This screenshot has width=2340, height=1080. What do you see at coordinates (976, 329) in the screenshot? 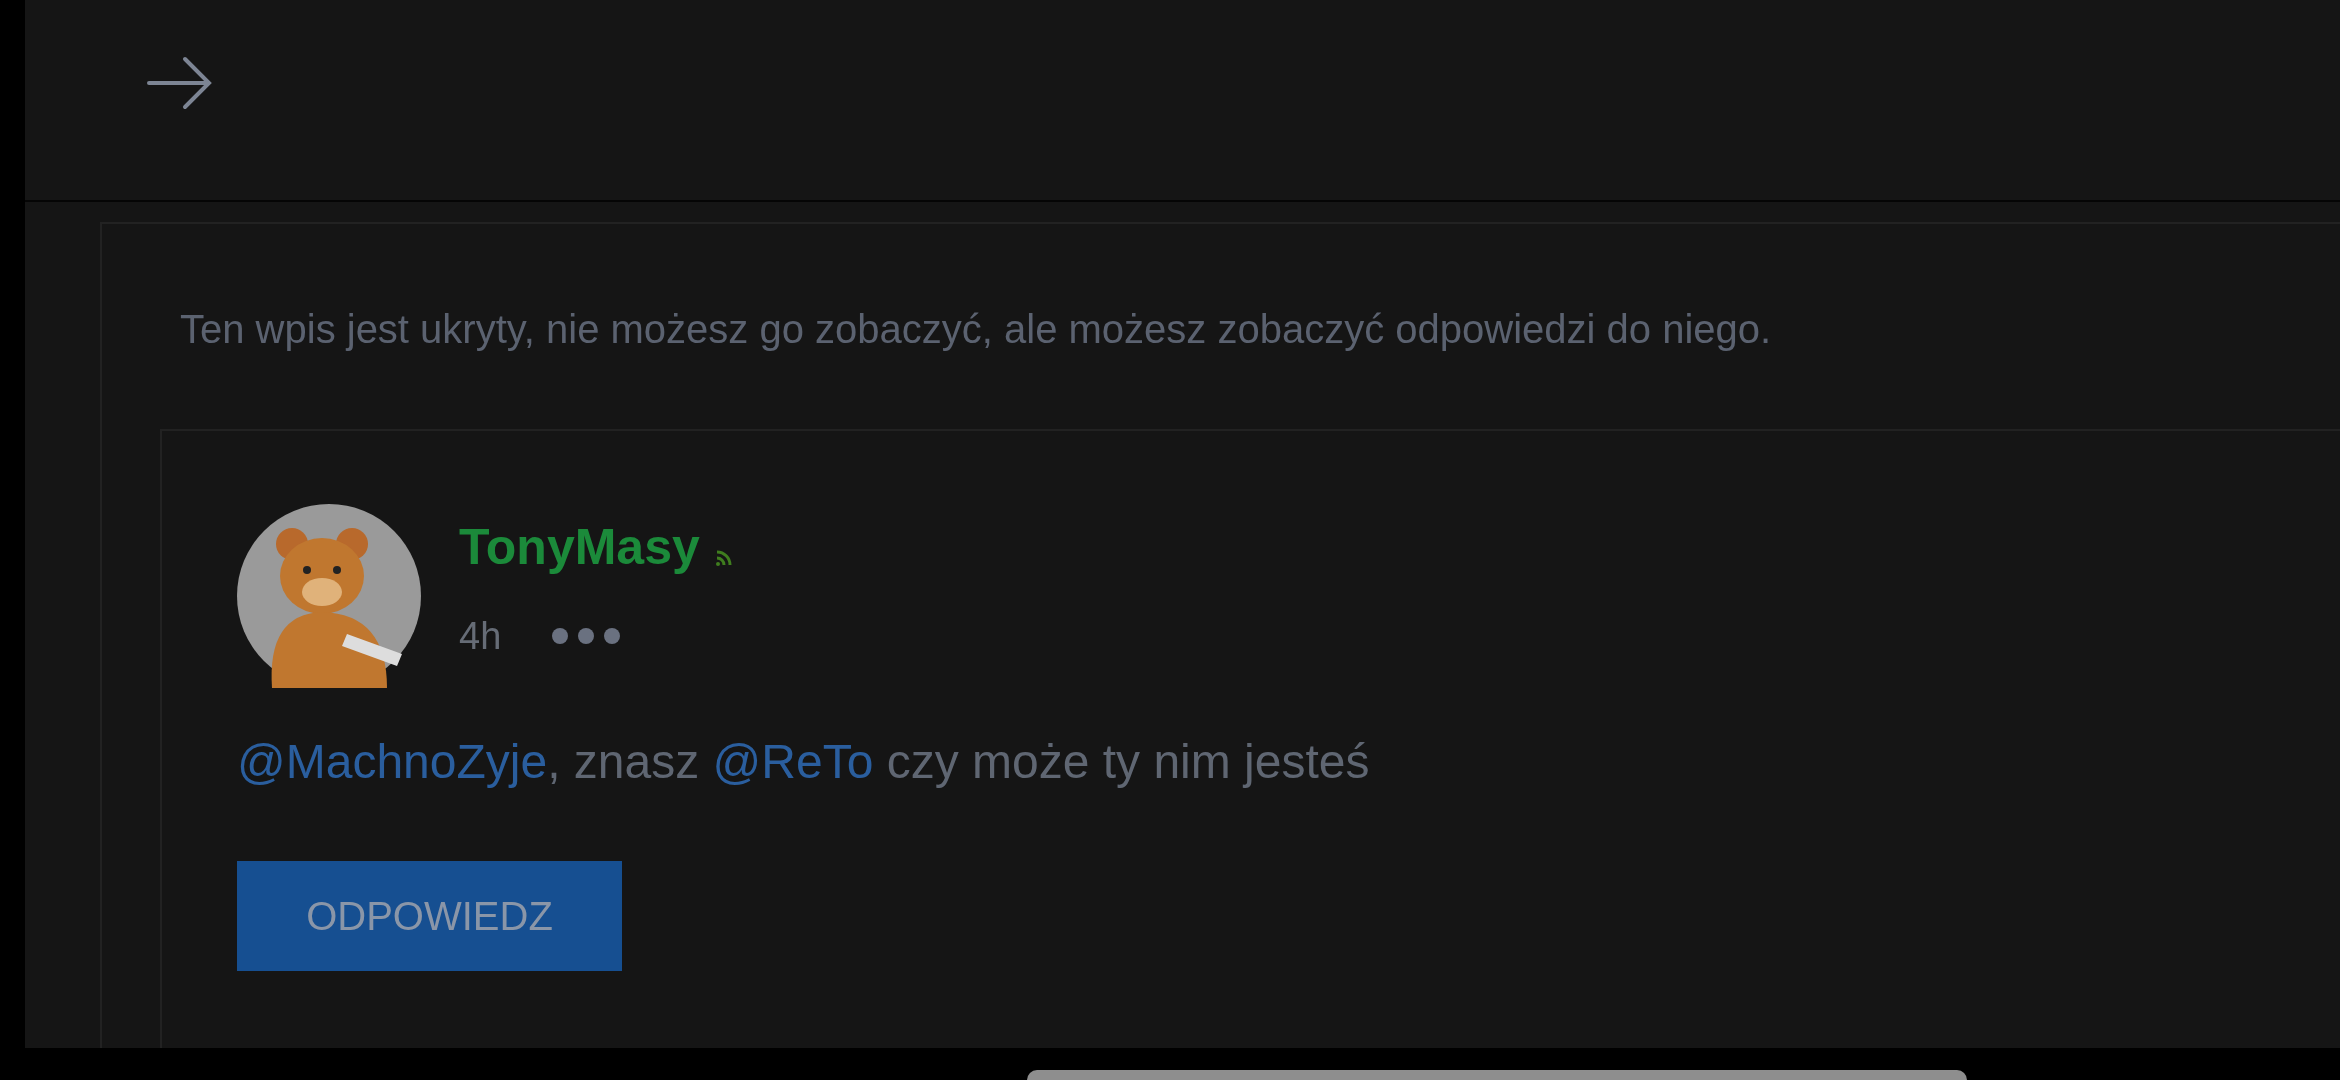
I see `hidden-post-notice: Ten wpis jest ukryty, nie możesz go zobaczyć, ale możesz zobaczyć odpowiedzi do niego.` at bounding box center [976, 329].